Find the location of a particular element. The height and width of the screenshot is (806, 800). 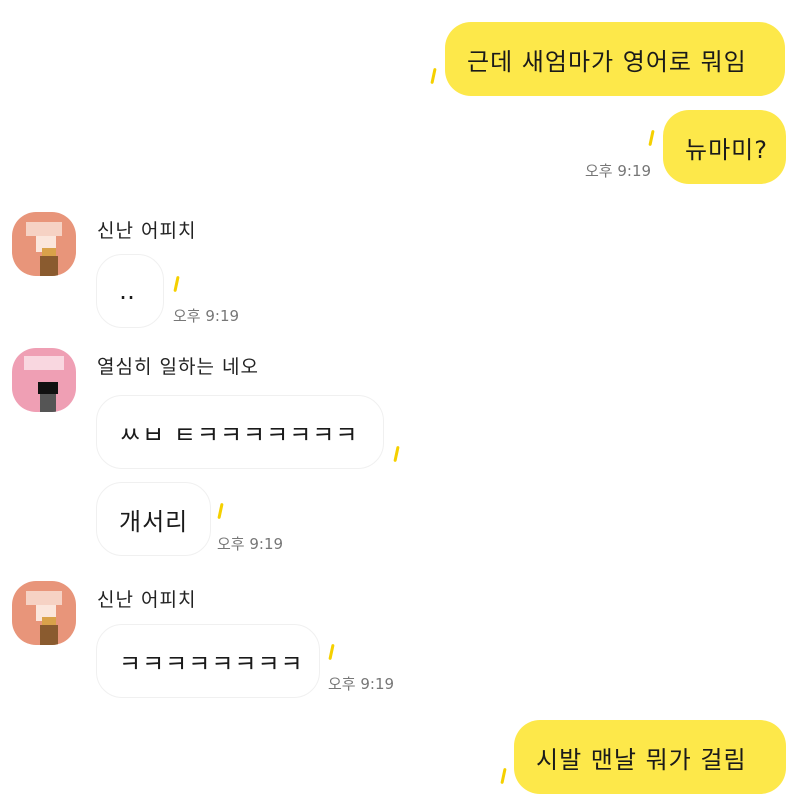

other-message-bubble: ㅆㅂ ㅌㅋㅋㅋㅋㅋㅋㅋ is located at coordinates (240, 432).